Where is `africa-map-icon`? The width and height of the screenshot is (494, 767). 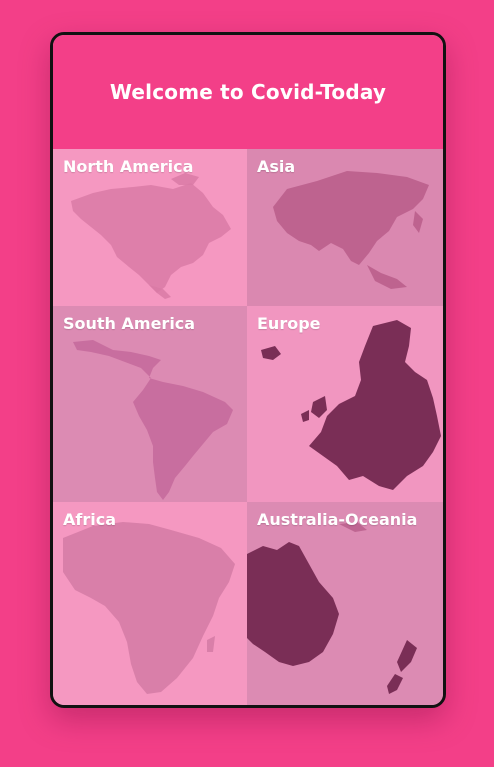
africa-map-icon is located at coordinates (149, 608).